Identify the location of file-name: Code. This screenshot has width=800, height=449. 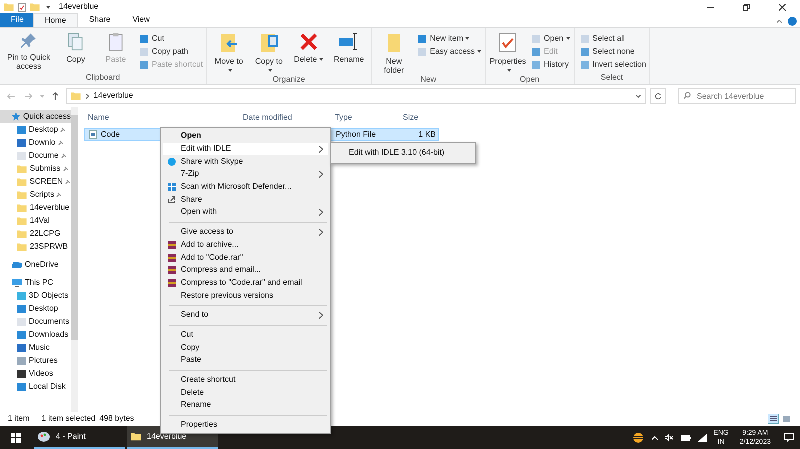
(110, 134).